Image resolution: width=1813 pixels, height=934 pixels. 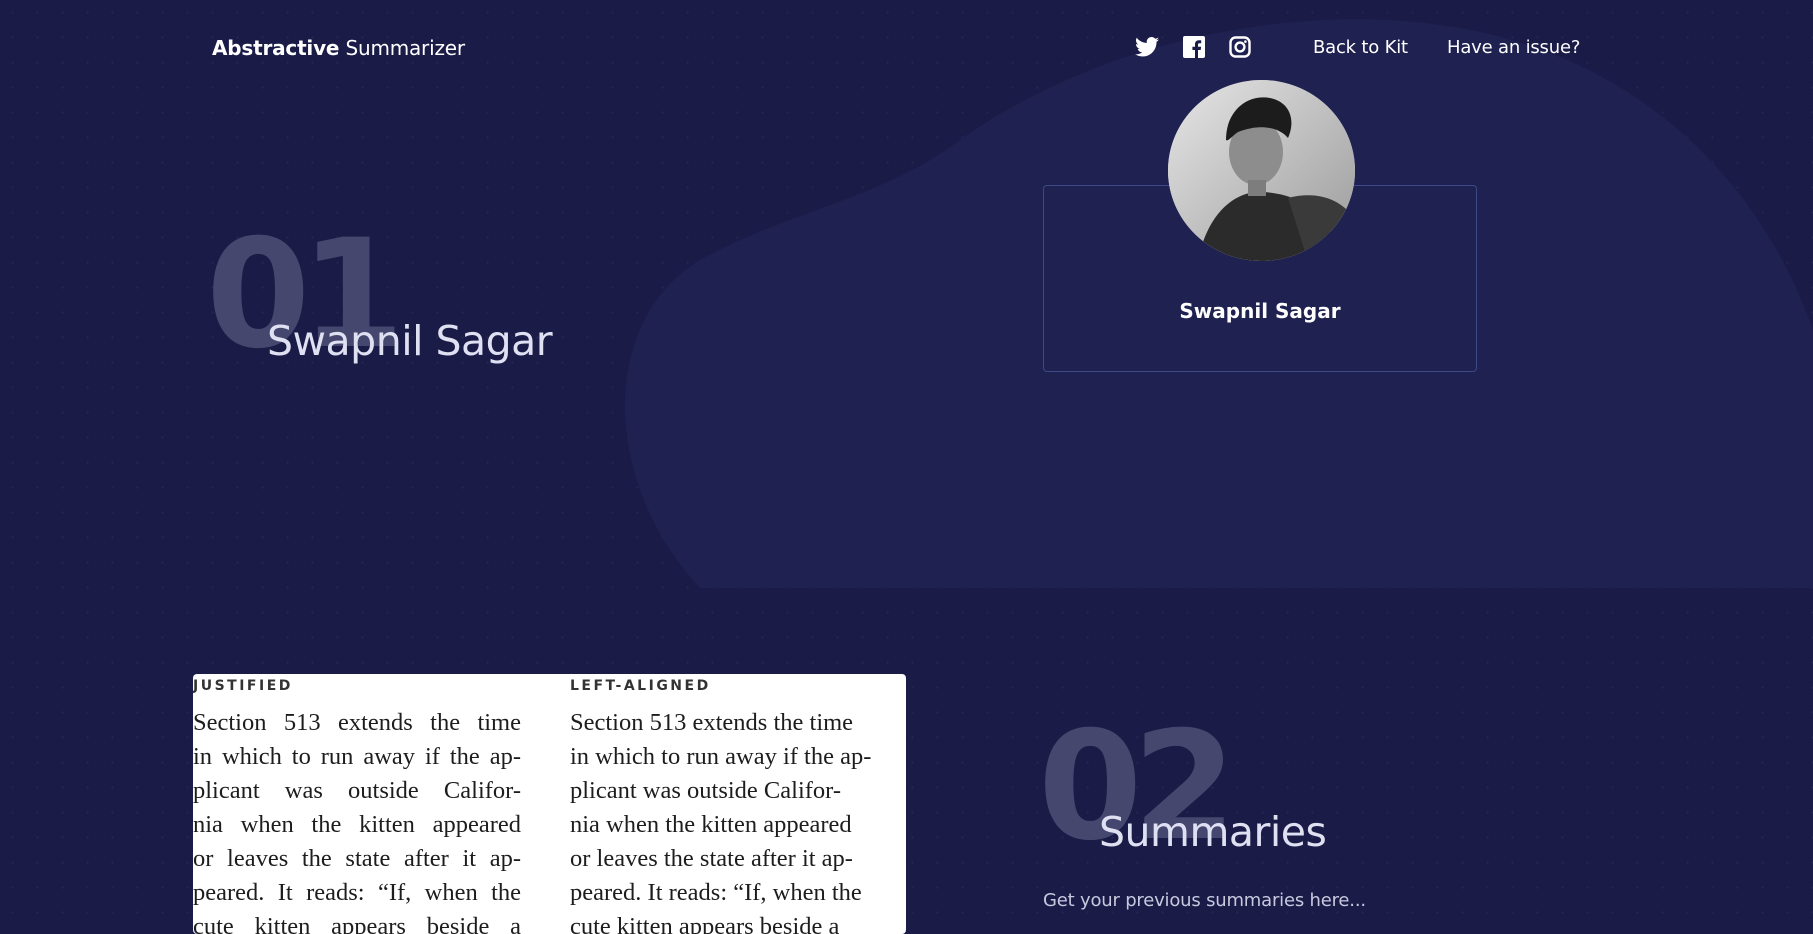 I want to click on left-aligned-heading: LEFT-ALIGNED, so click(x=640, y=686).